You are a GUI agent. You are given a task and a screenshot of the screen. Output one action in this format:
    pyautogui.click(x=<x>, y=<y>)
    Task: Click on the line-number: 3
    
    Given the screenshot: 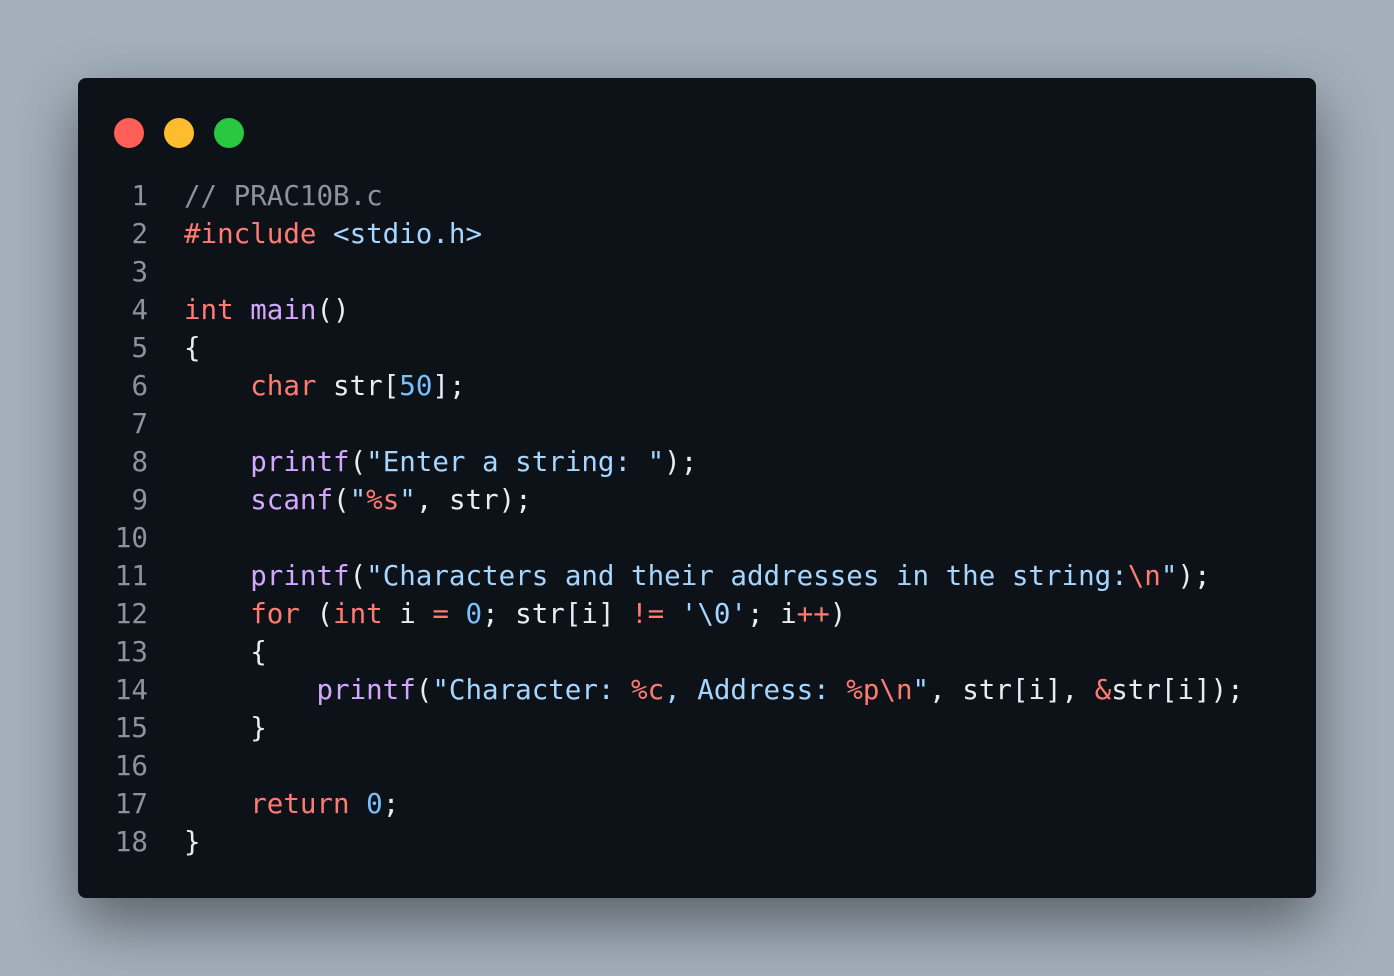 What is the action you would take?
    pyautogui.click(x=139, y=272)
    